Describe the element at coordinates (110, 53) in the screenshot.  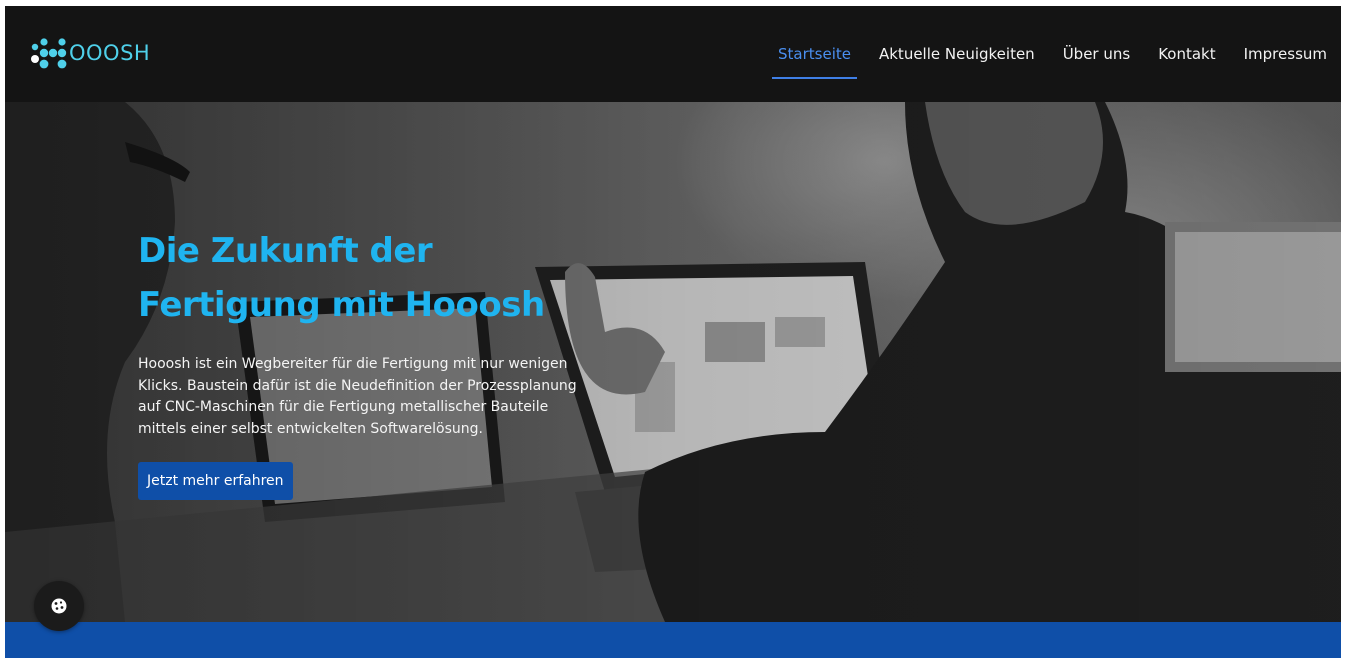
I see `logo-text: OOOSH` at that location.